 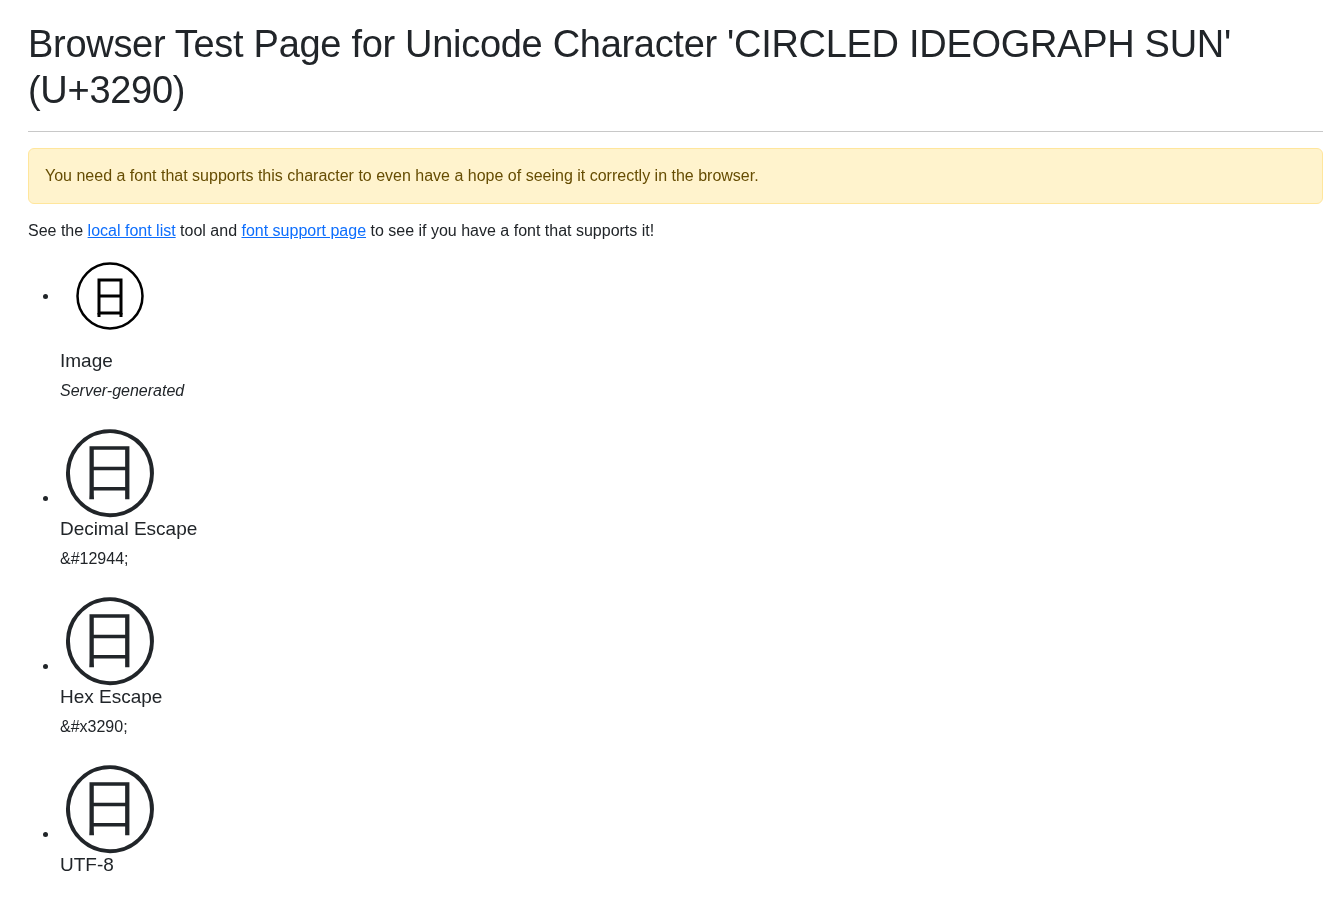 I want to click on intro-text: See the local font list tool and font support page to see if you have a font that supports it!, so click(x=342, y=231).